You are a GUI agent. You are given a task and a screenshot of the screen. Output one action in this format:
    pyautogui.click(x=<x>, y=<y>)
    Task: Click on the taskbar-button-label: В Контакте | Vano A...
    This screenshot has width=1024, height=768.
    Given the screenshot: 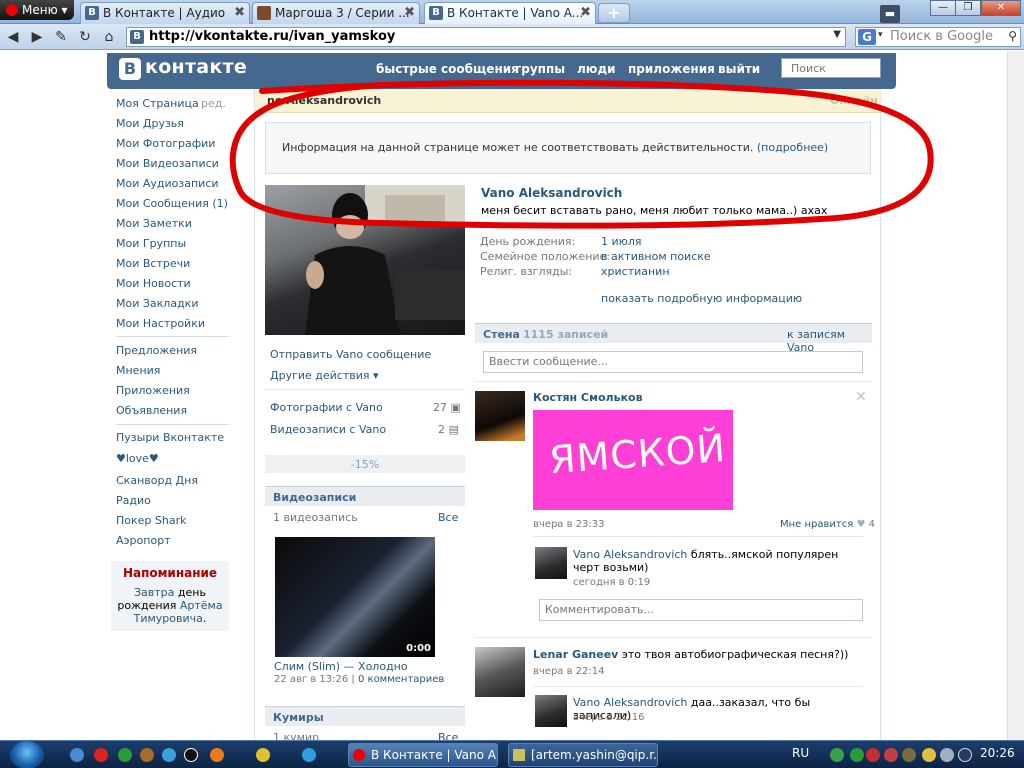 What is the action you would take?
    pyautogui.click(x=434, y=755)
    